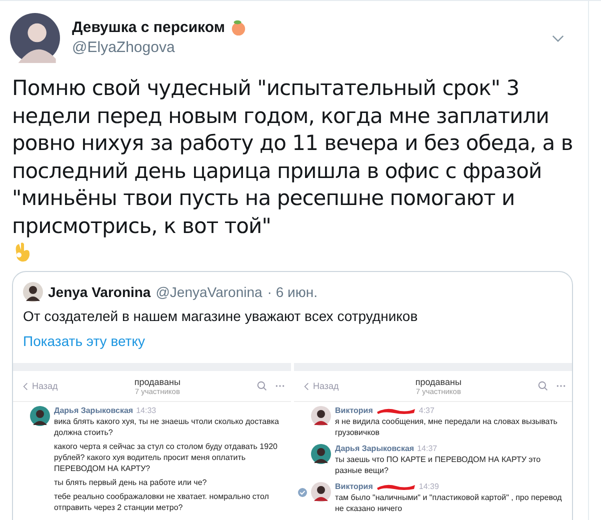  I want to click on quote-author-handle: @JenyaVaronina, so click(209, 292).